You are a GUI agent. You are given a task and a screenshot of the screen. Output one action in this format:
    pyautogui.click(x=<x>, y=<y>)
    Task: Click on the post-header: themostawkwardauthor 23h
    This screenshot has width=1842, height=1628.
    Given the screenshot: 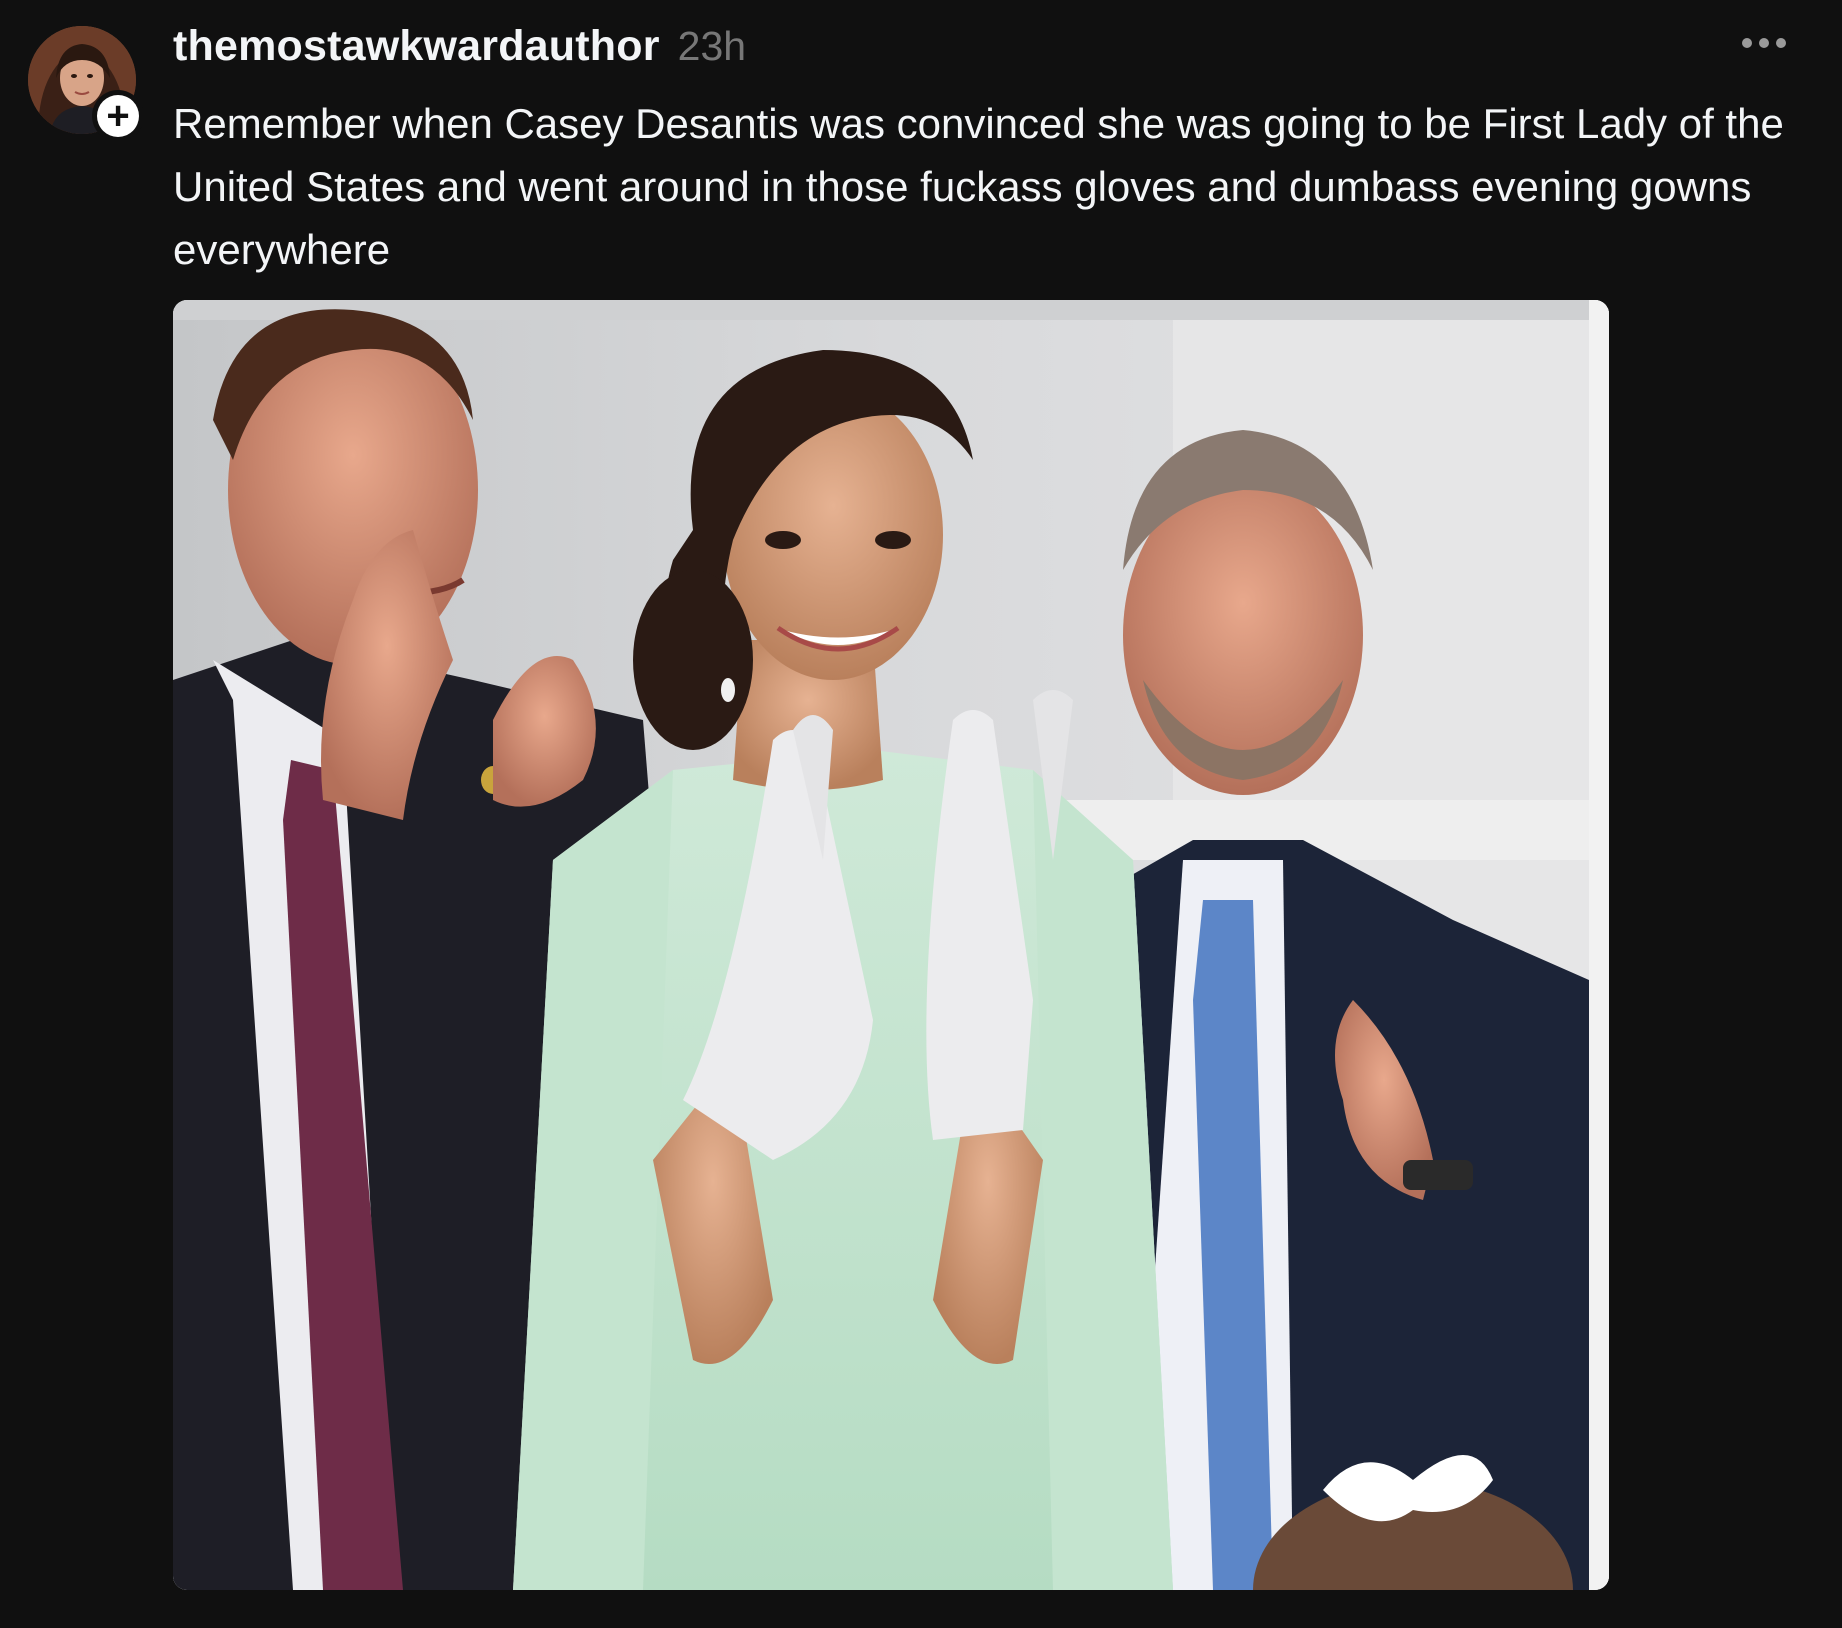 What is the action you would take?
    pyautogui.click(x=459, y=46)
    